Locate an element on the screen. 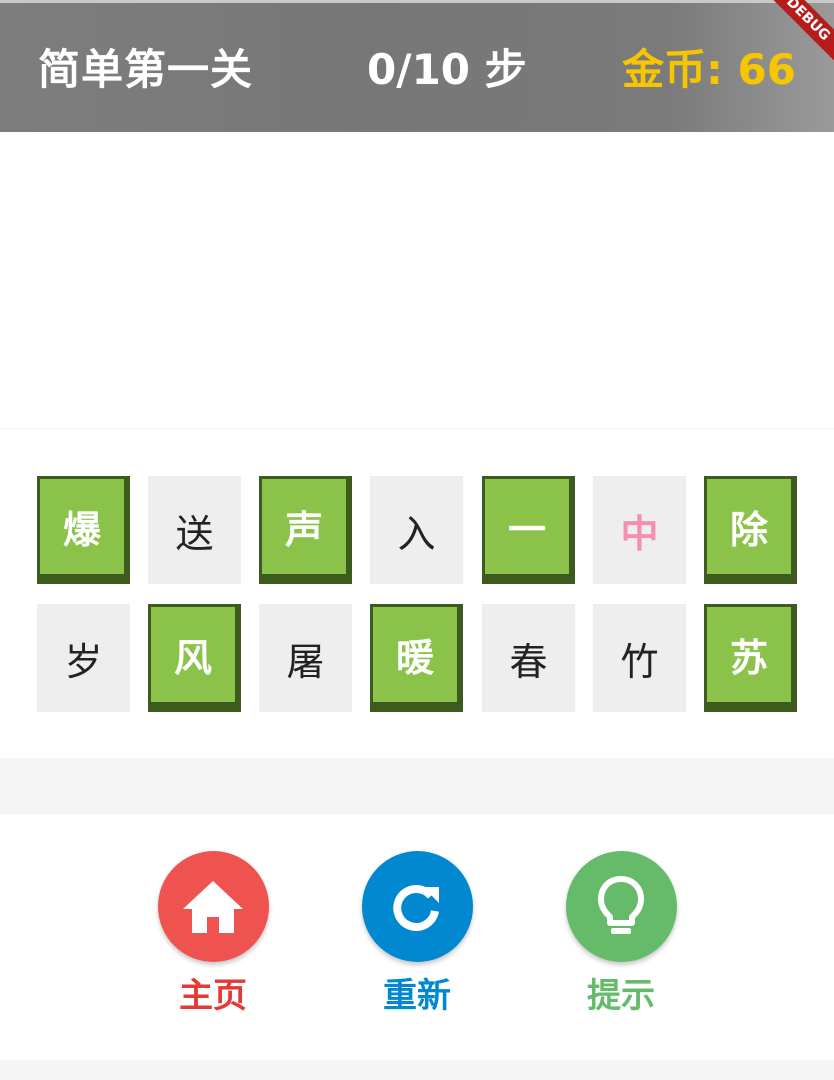 The height and width of the screenshot is (1080, 834). coin-counter: 金币: 66 is located at coordinates (709, 69).